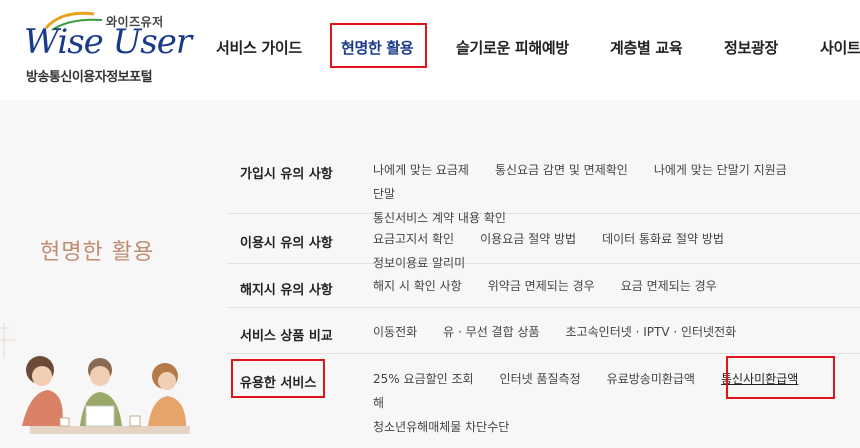 The image size is (860, 448). Describe the element at coordinates (378, 45) in the screenshot. I see `highlight-box-gnb` at that location.